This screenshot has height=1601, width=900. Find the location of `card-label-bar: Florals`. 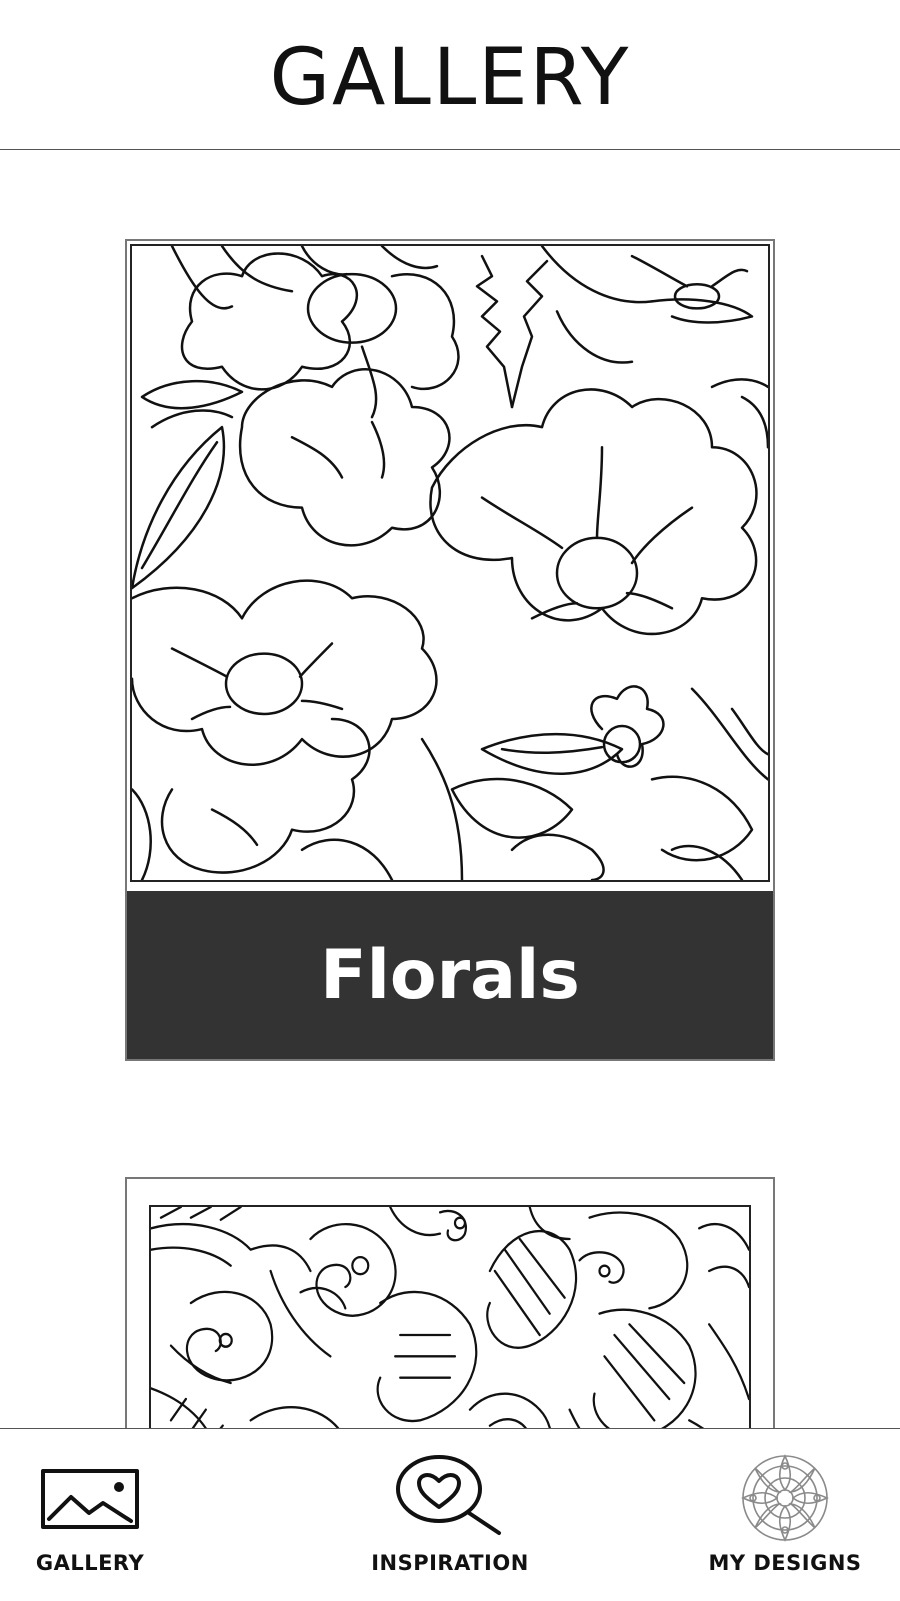

card-label-bar: Florals is located at coordinates (450, 975).